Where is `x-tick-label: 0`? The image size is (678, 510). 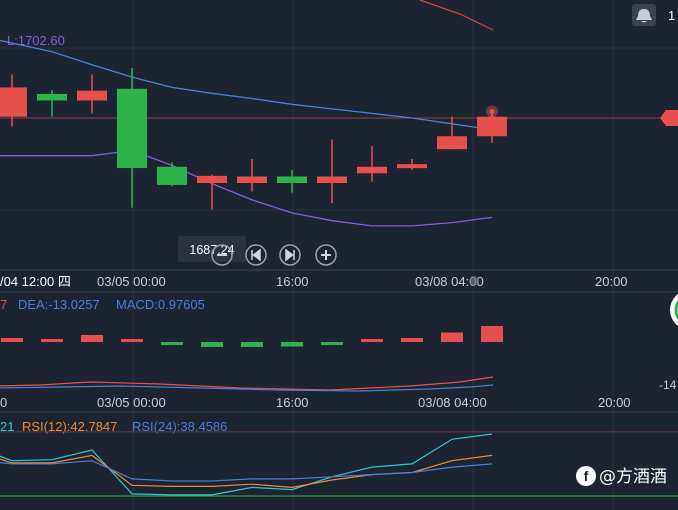
x-tick-label: 0 is located at coordinates (3, 402).